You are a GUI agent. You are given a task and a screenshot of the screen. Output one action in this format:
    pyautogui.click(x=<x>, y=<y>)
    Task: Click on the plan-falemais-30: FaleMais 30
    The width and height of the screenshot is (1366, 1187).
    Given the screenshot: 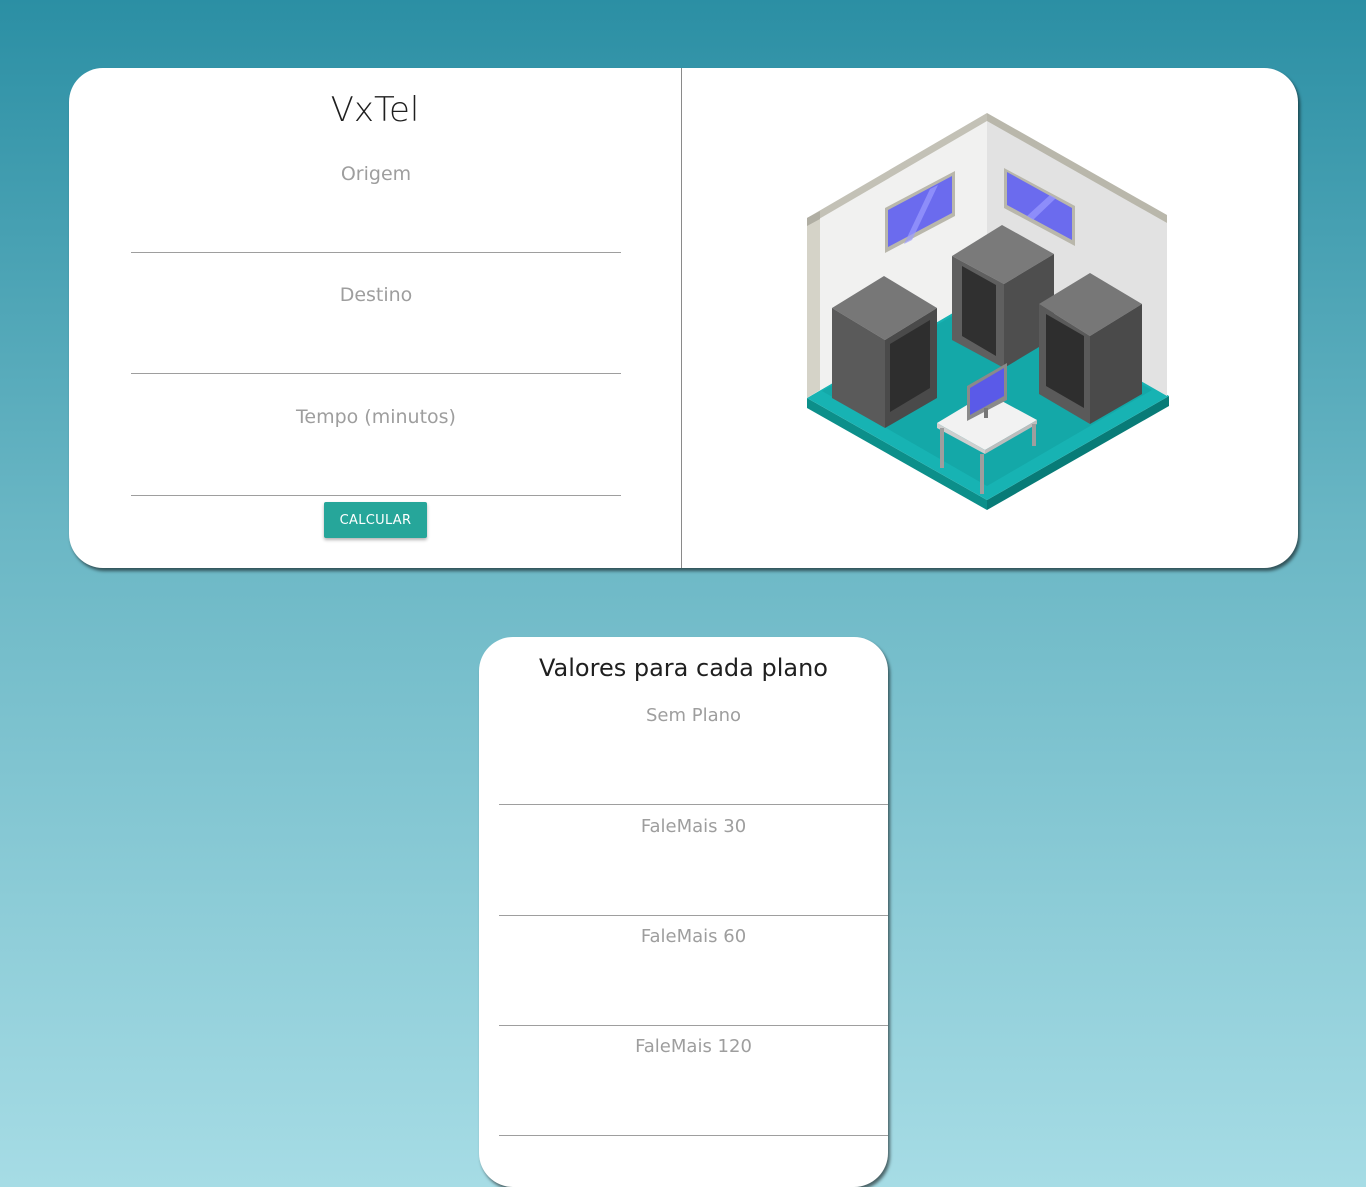 What is the action you would take?
    pyautogui.click(x=693, y=866)
    